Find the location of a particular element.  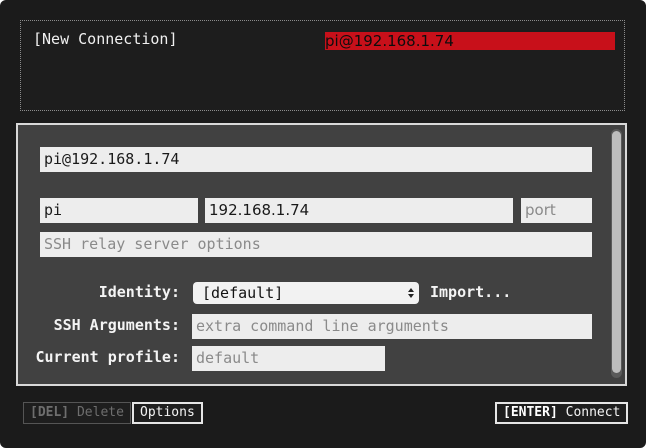

options-button: Options is located at coordinates (167, 413).